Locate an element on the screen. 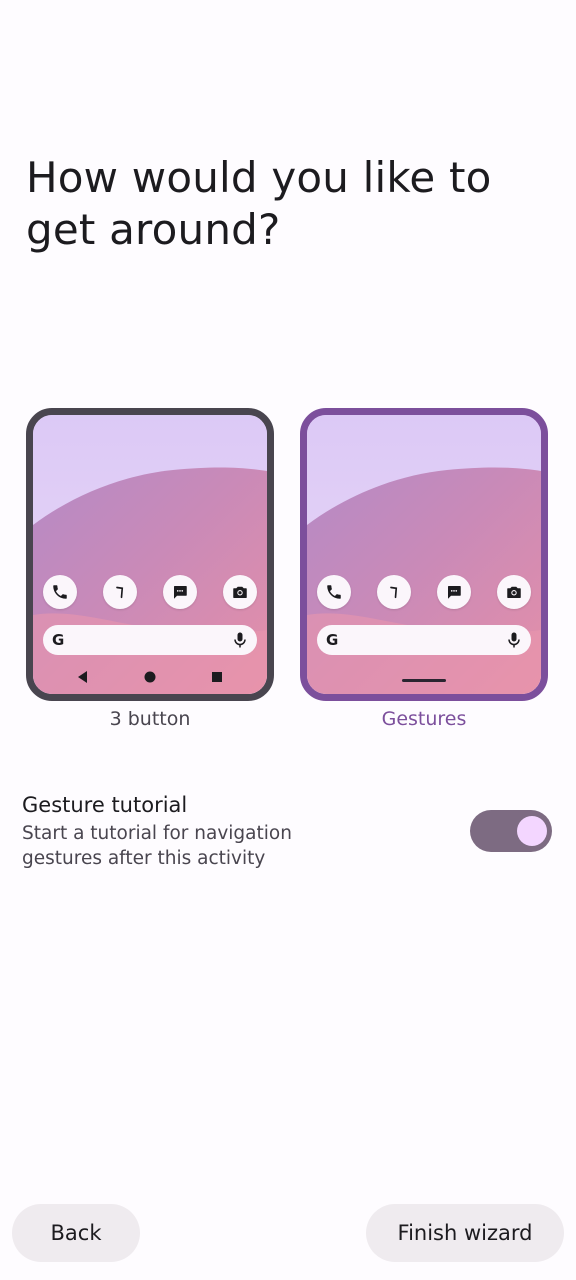 This screenshot has width=576, height=1280. option-label: 3 button is located at coordinates (150, 719).